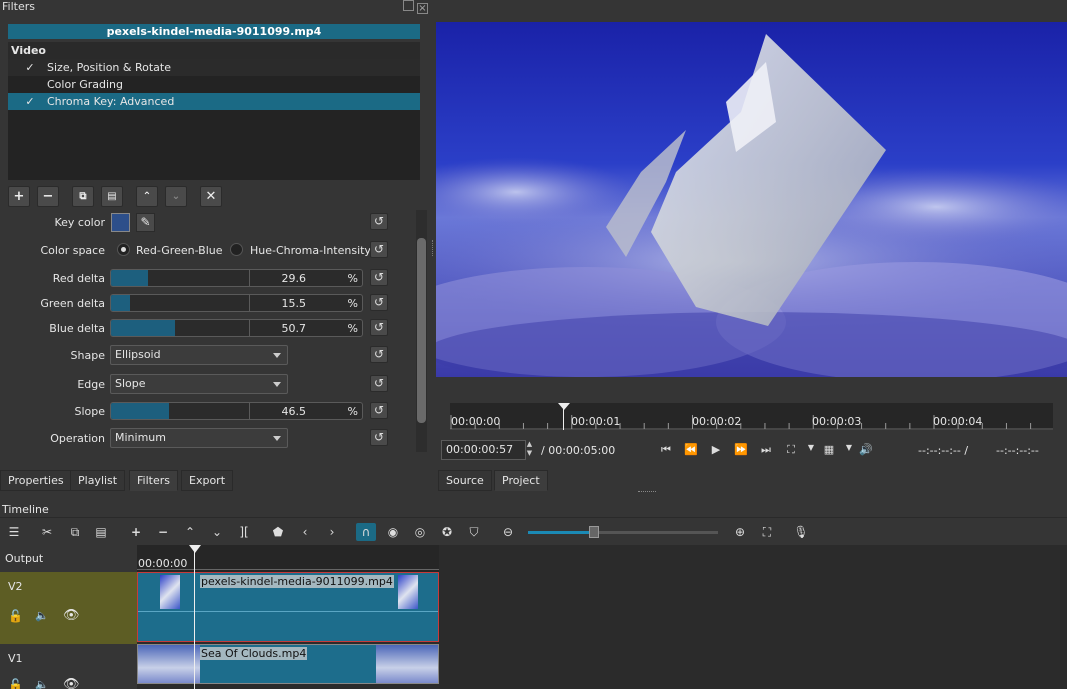 The image size is (1067, 689). What do you see at coordinates (332, 532) in the screenshot?
I see `next-marker-icon: ›` at bounding box center [332, 532].